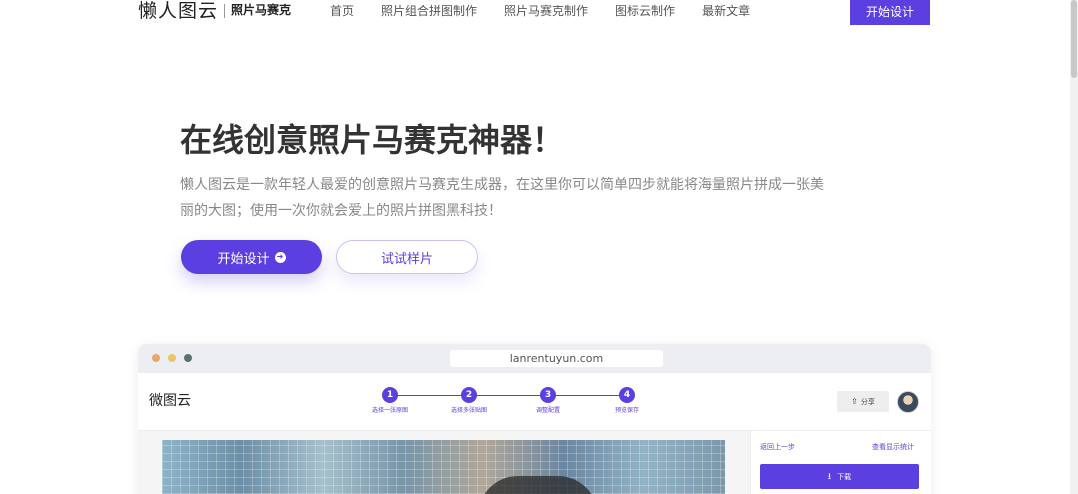 The width and height of the screenshot is (1078, 494). I want to click on mosaic-preview-image, so click(443, 467).